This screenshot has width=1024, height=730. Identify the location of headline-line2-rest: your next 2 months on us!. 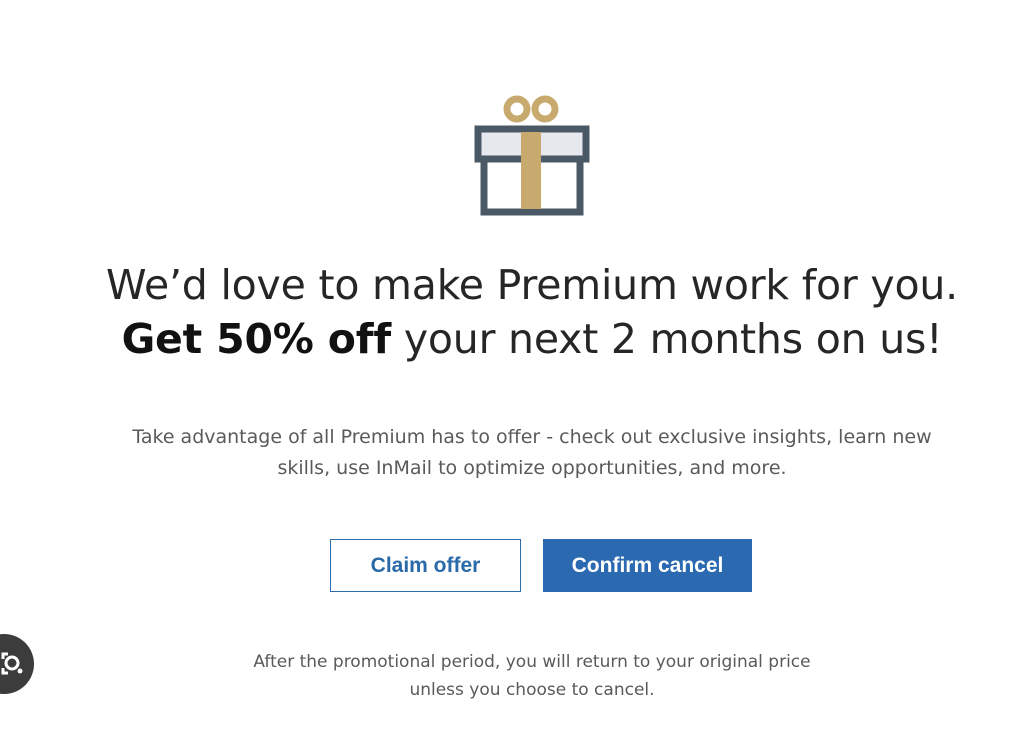
(667, 339).